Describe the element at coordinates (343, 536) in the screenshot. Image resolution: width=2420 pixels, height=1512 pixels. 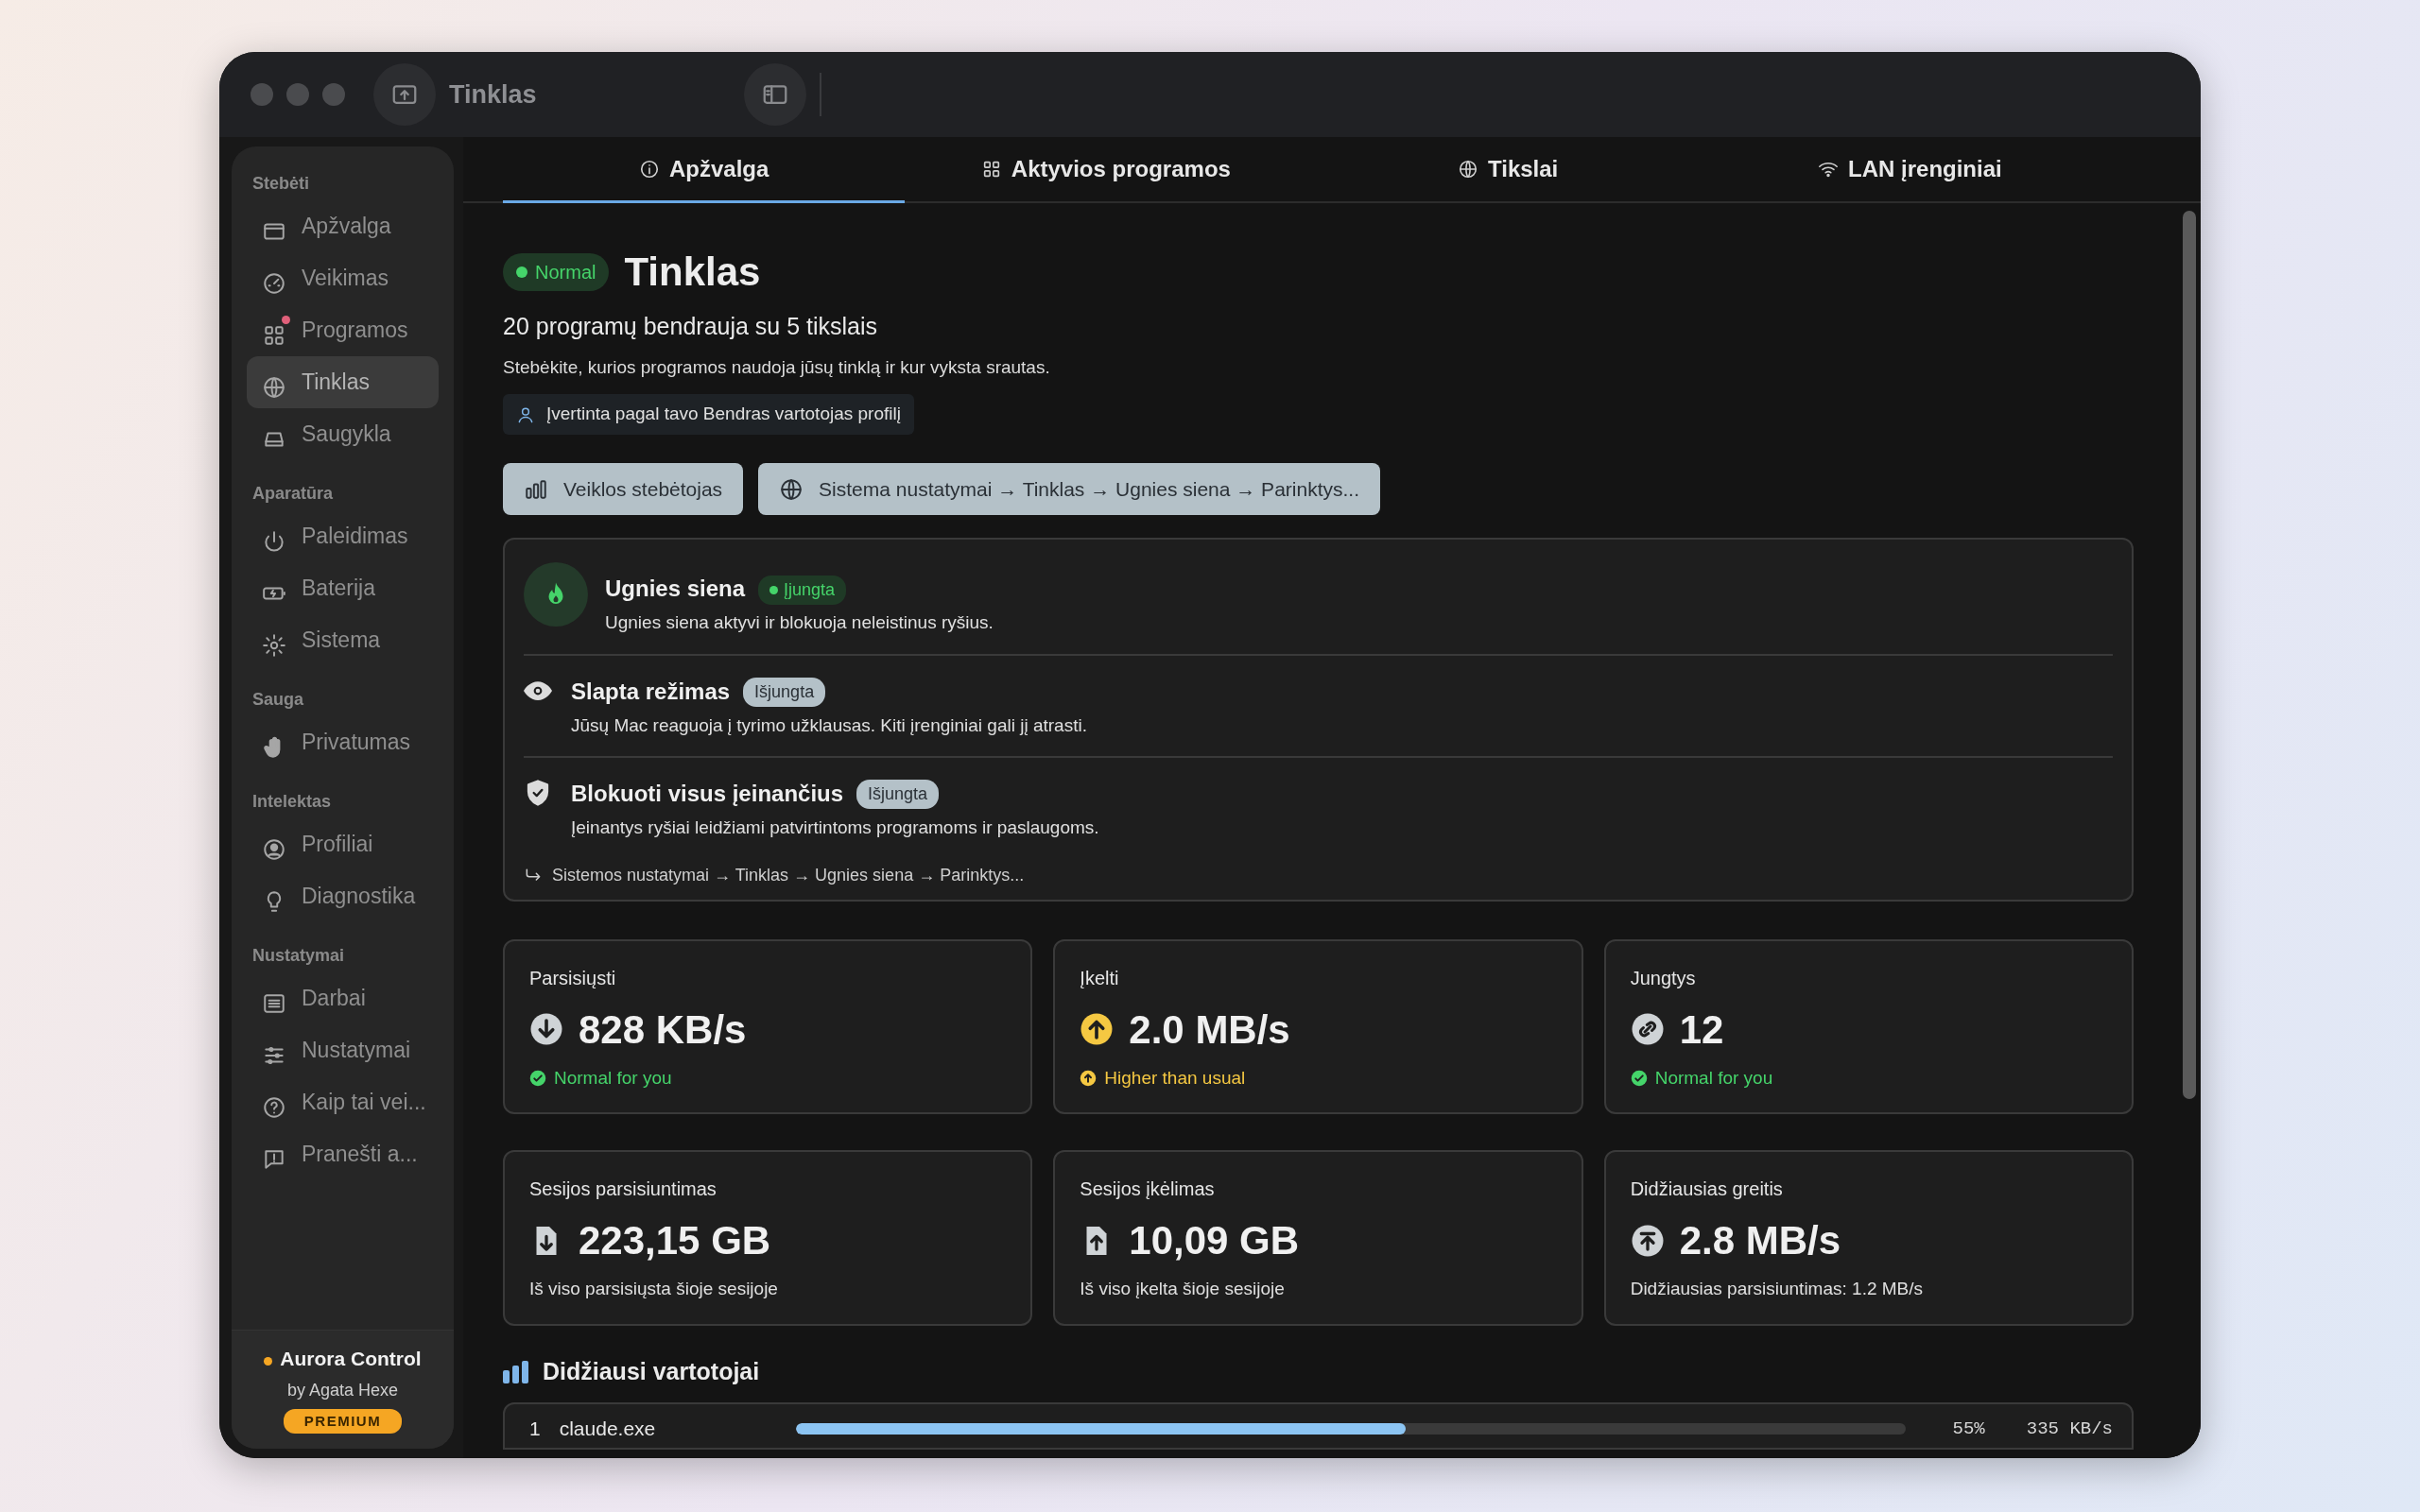
I see `sidebar-item: Paleidimas` at that location.